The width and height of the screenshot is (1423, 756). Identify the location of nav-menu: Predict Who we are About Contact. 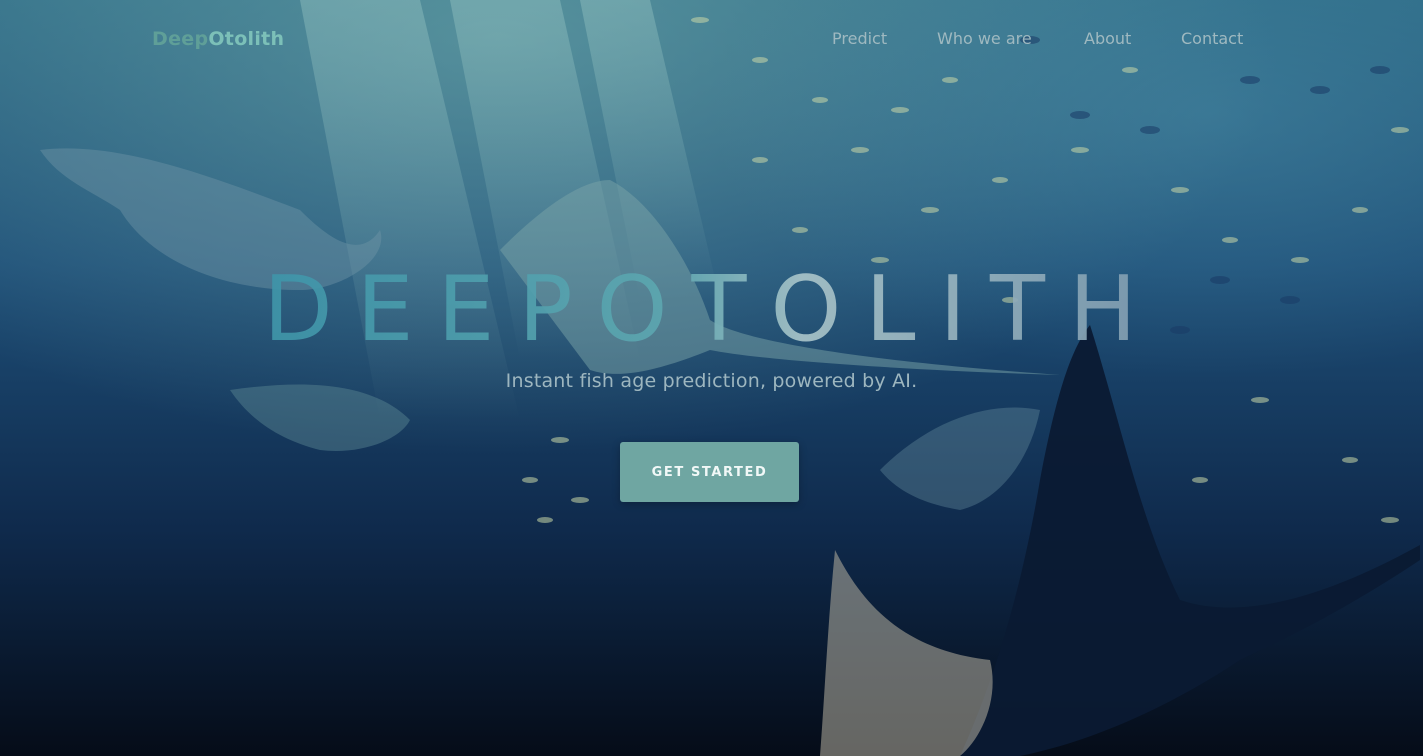
(711, 40).